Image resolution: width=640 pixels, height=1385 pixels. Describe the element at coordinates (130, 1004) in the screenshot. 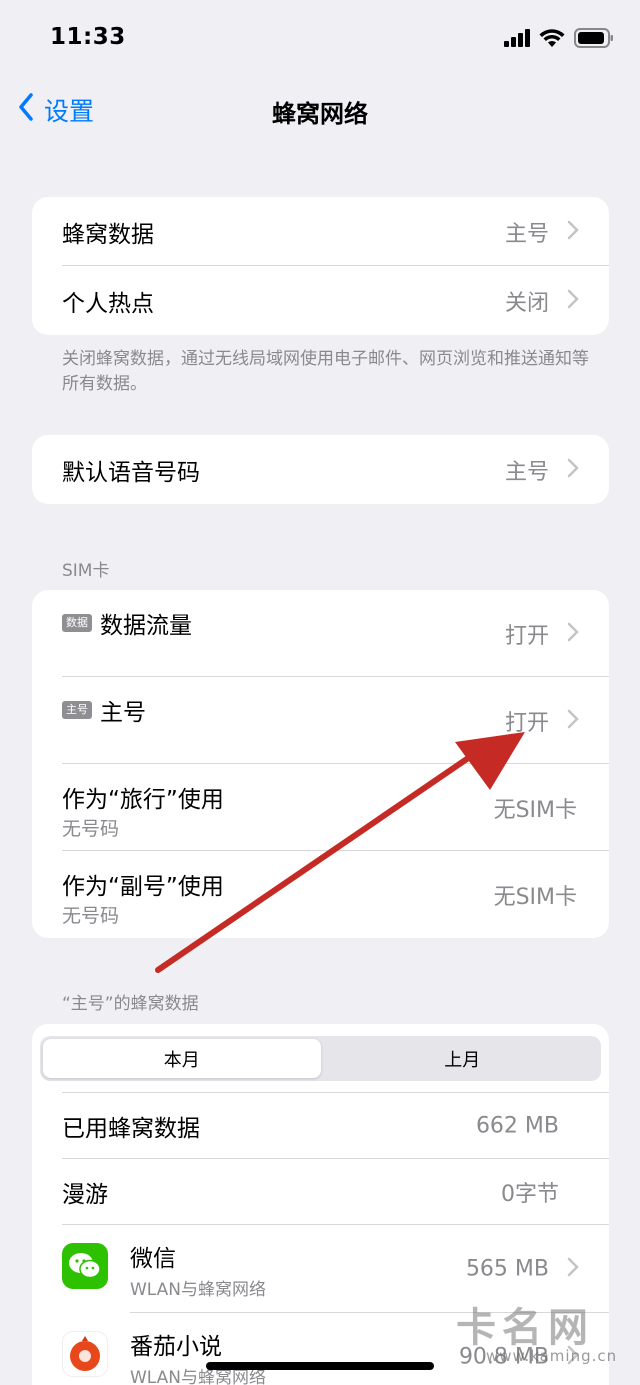

I see `usage-section-header: “主号”的蜂窝数据` at that location.